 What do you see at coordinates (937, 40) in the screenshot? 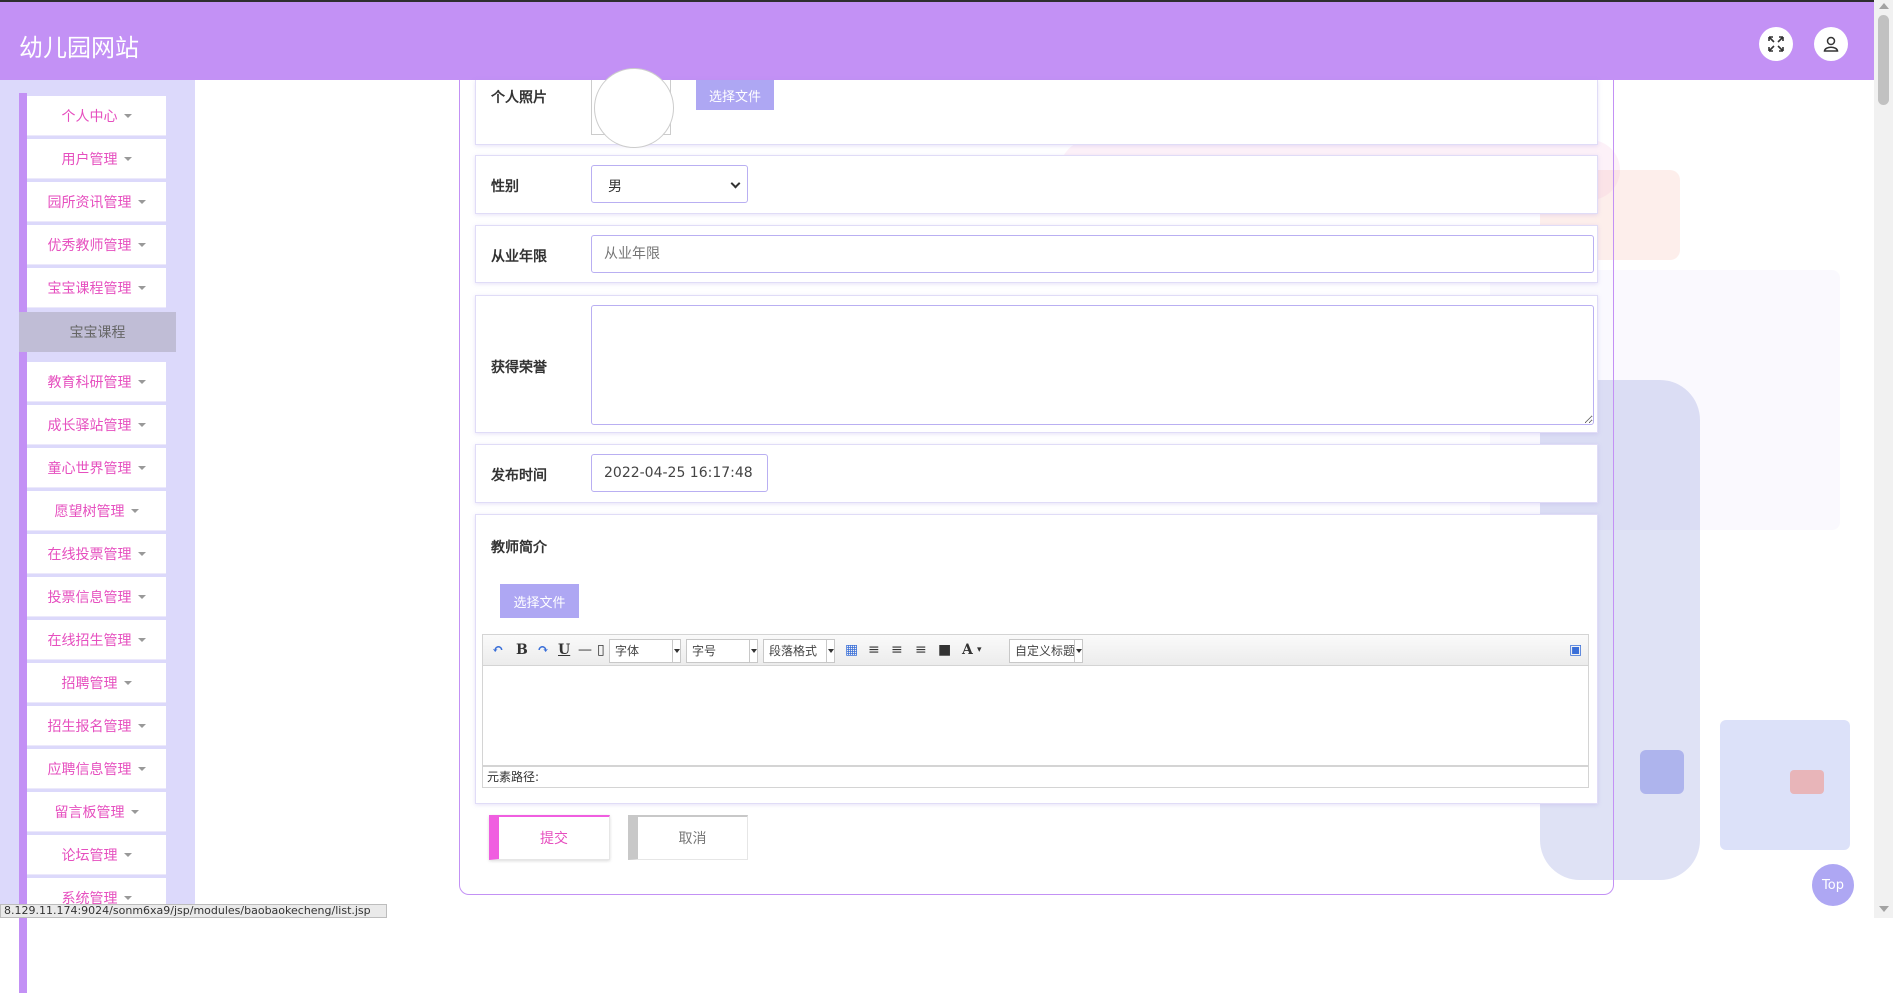
I see `top-header: 幼儿园网站` at bounding box center [937, 40].